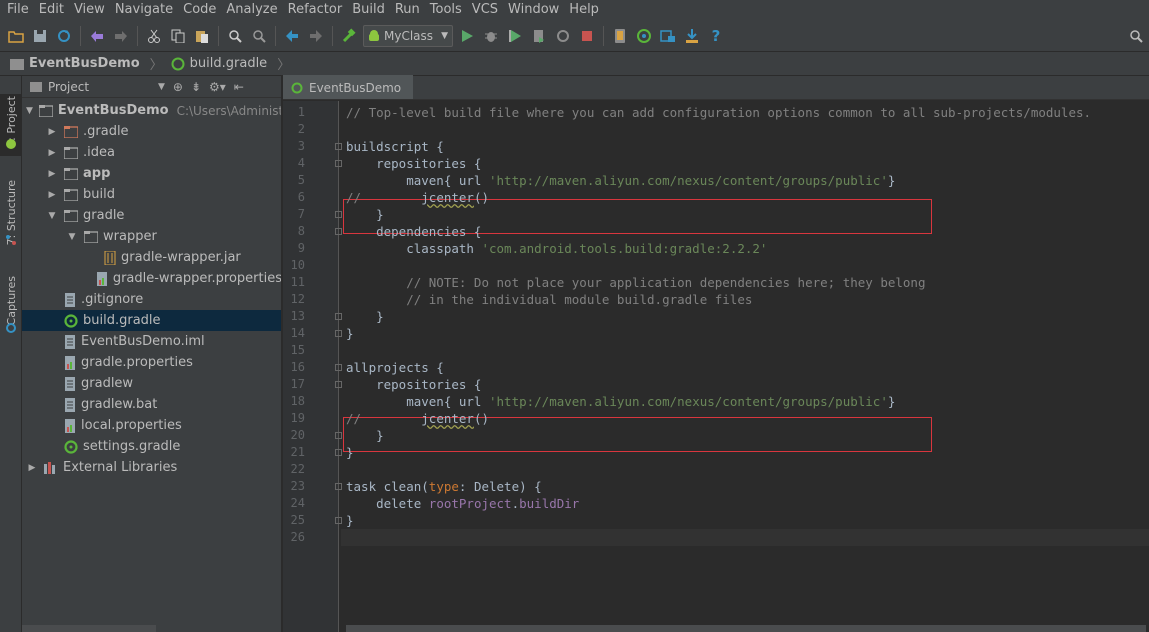 This screenshot has width=1149, height=632. What do you see at coordinates (199, 10) in the screenshot?
I see `menu-code: Code` at bounding box center [199, 10].